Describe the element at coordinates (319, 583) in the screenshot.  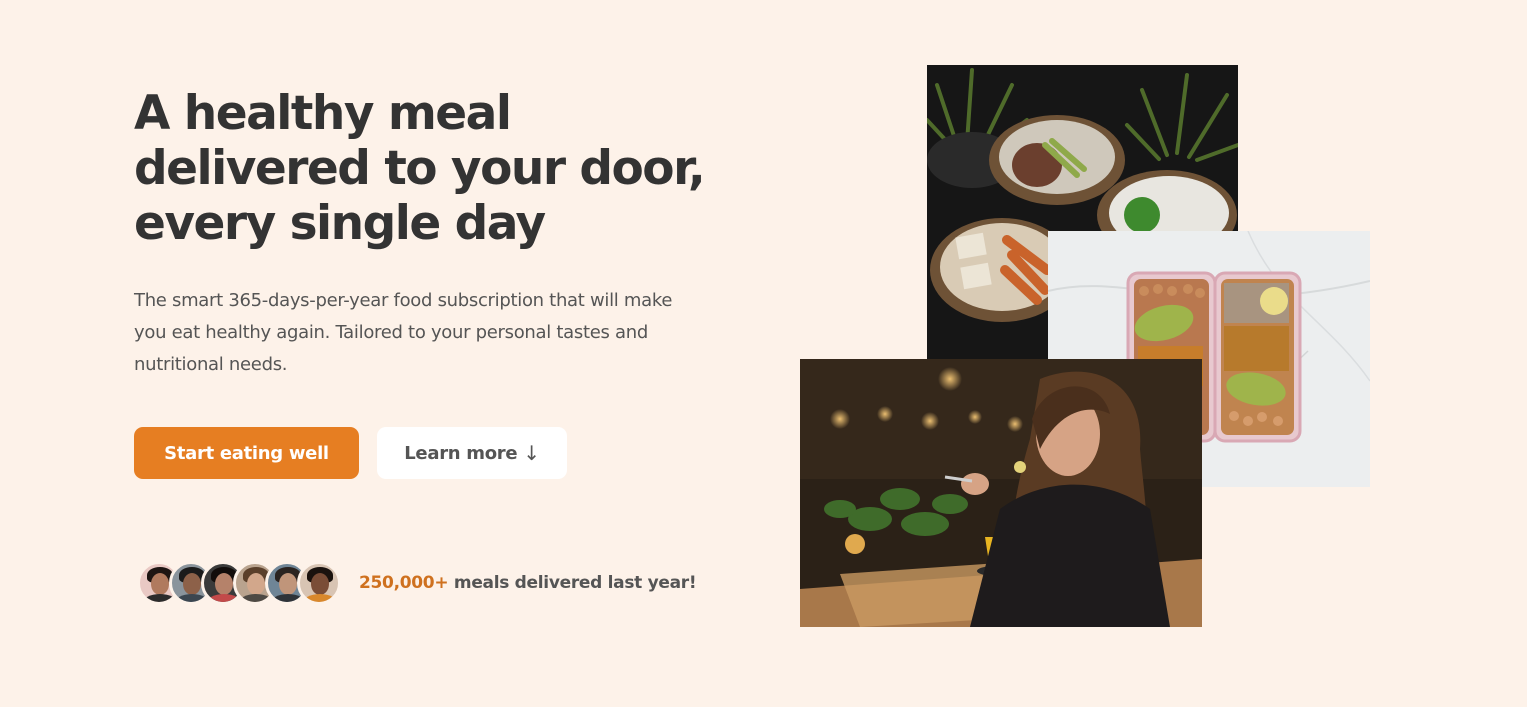
I see `avatar` at that location.